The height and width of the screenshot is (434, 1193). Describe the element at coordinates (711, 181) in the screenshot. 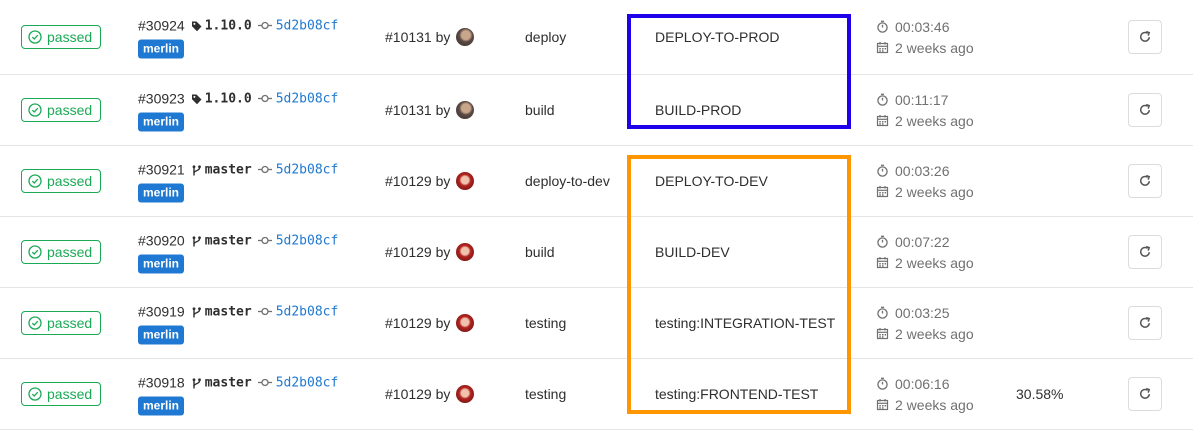

I see `job-name: DEPLOY-TO-DEV` at that location.